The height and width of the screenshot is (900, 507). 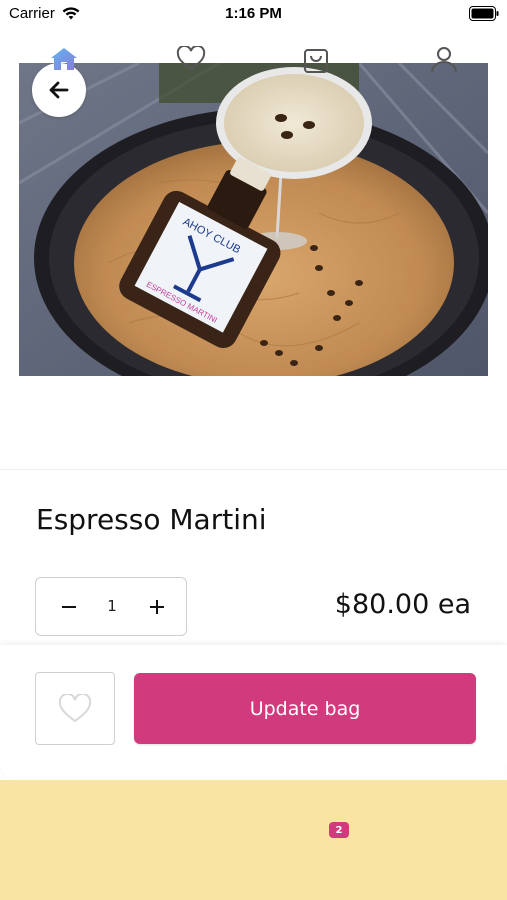 I want to click on status-time: 1:16 PM, so click(x=253, y=13).